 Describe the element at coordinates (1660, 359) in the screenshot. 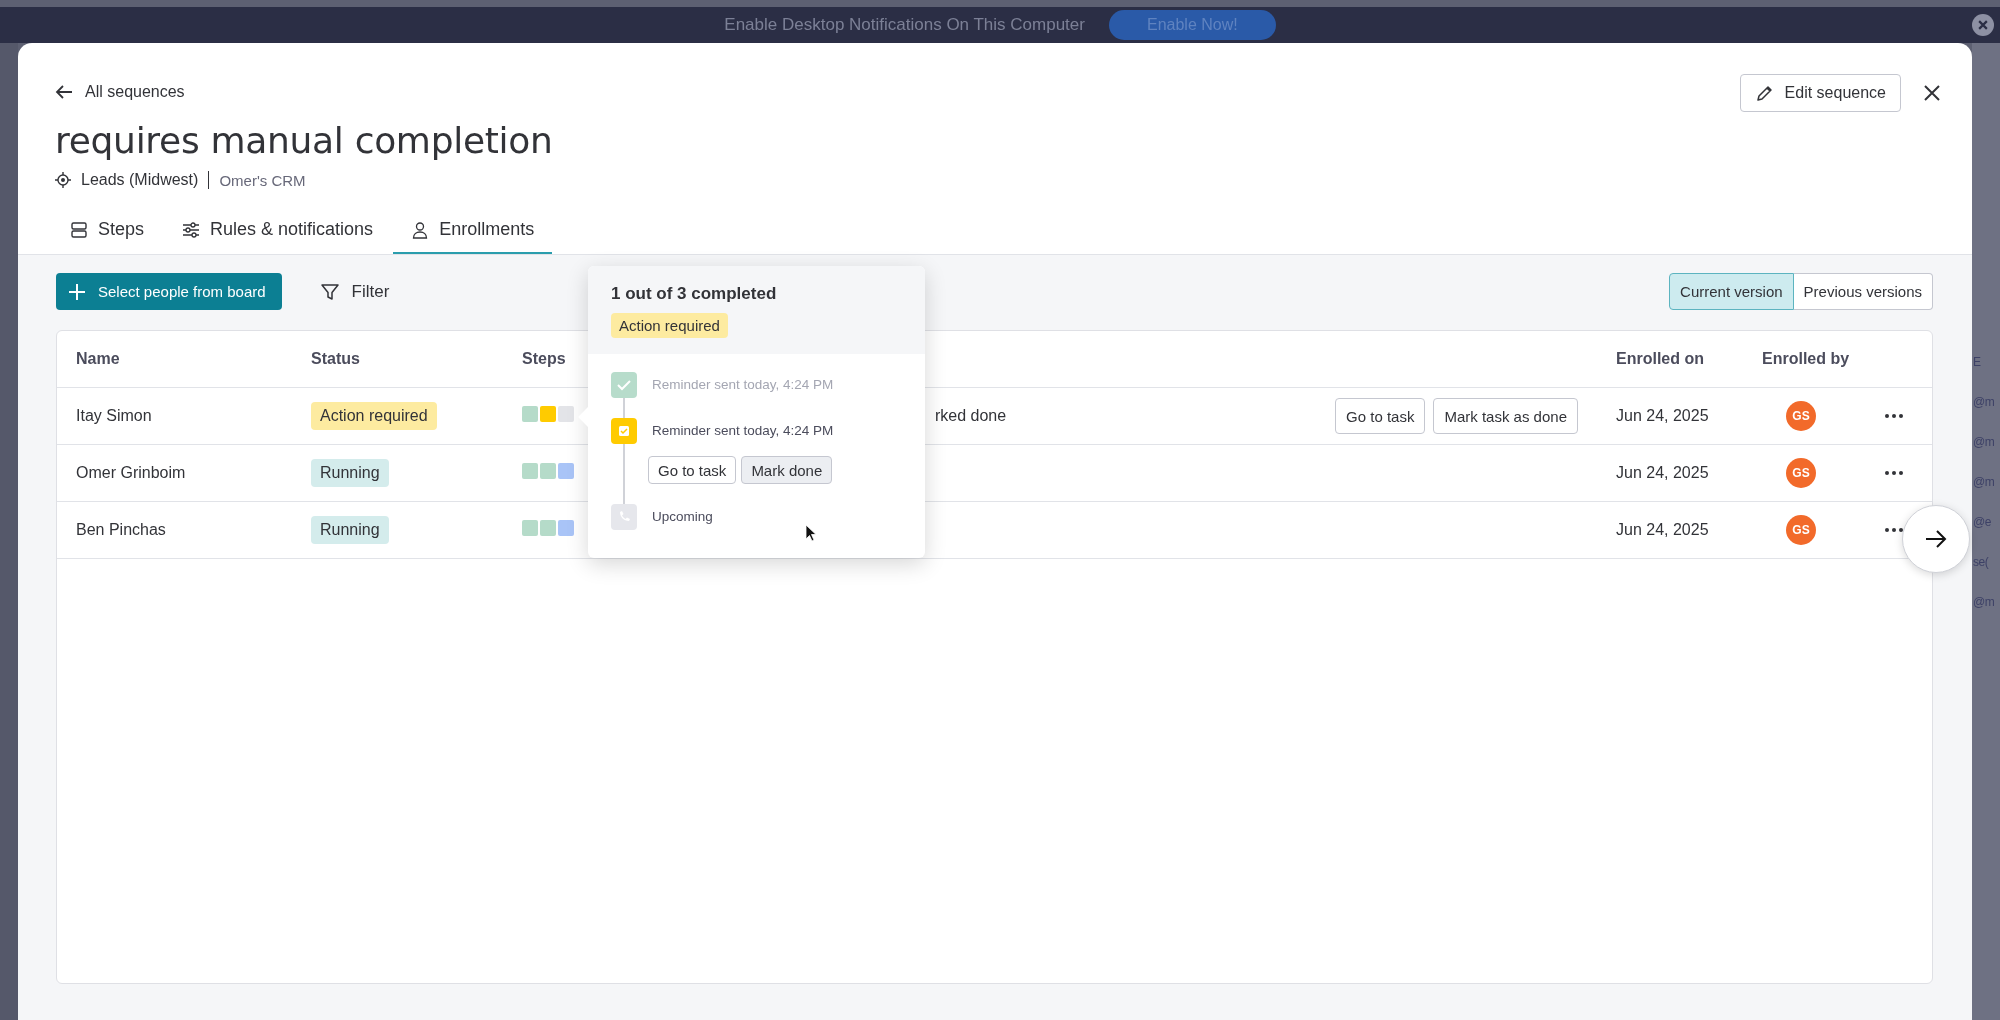

I see `column-header: Enrolled on` at that location.